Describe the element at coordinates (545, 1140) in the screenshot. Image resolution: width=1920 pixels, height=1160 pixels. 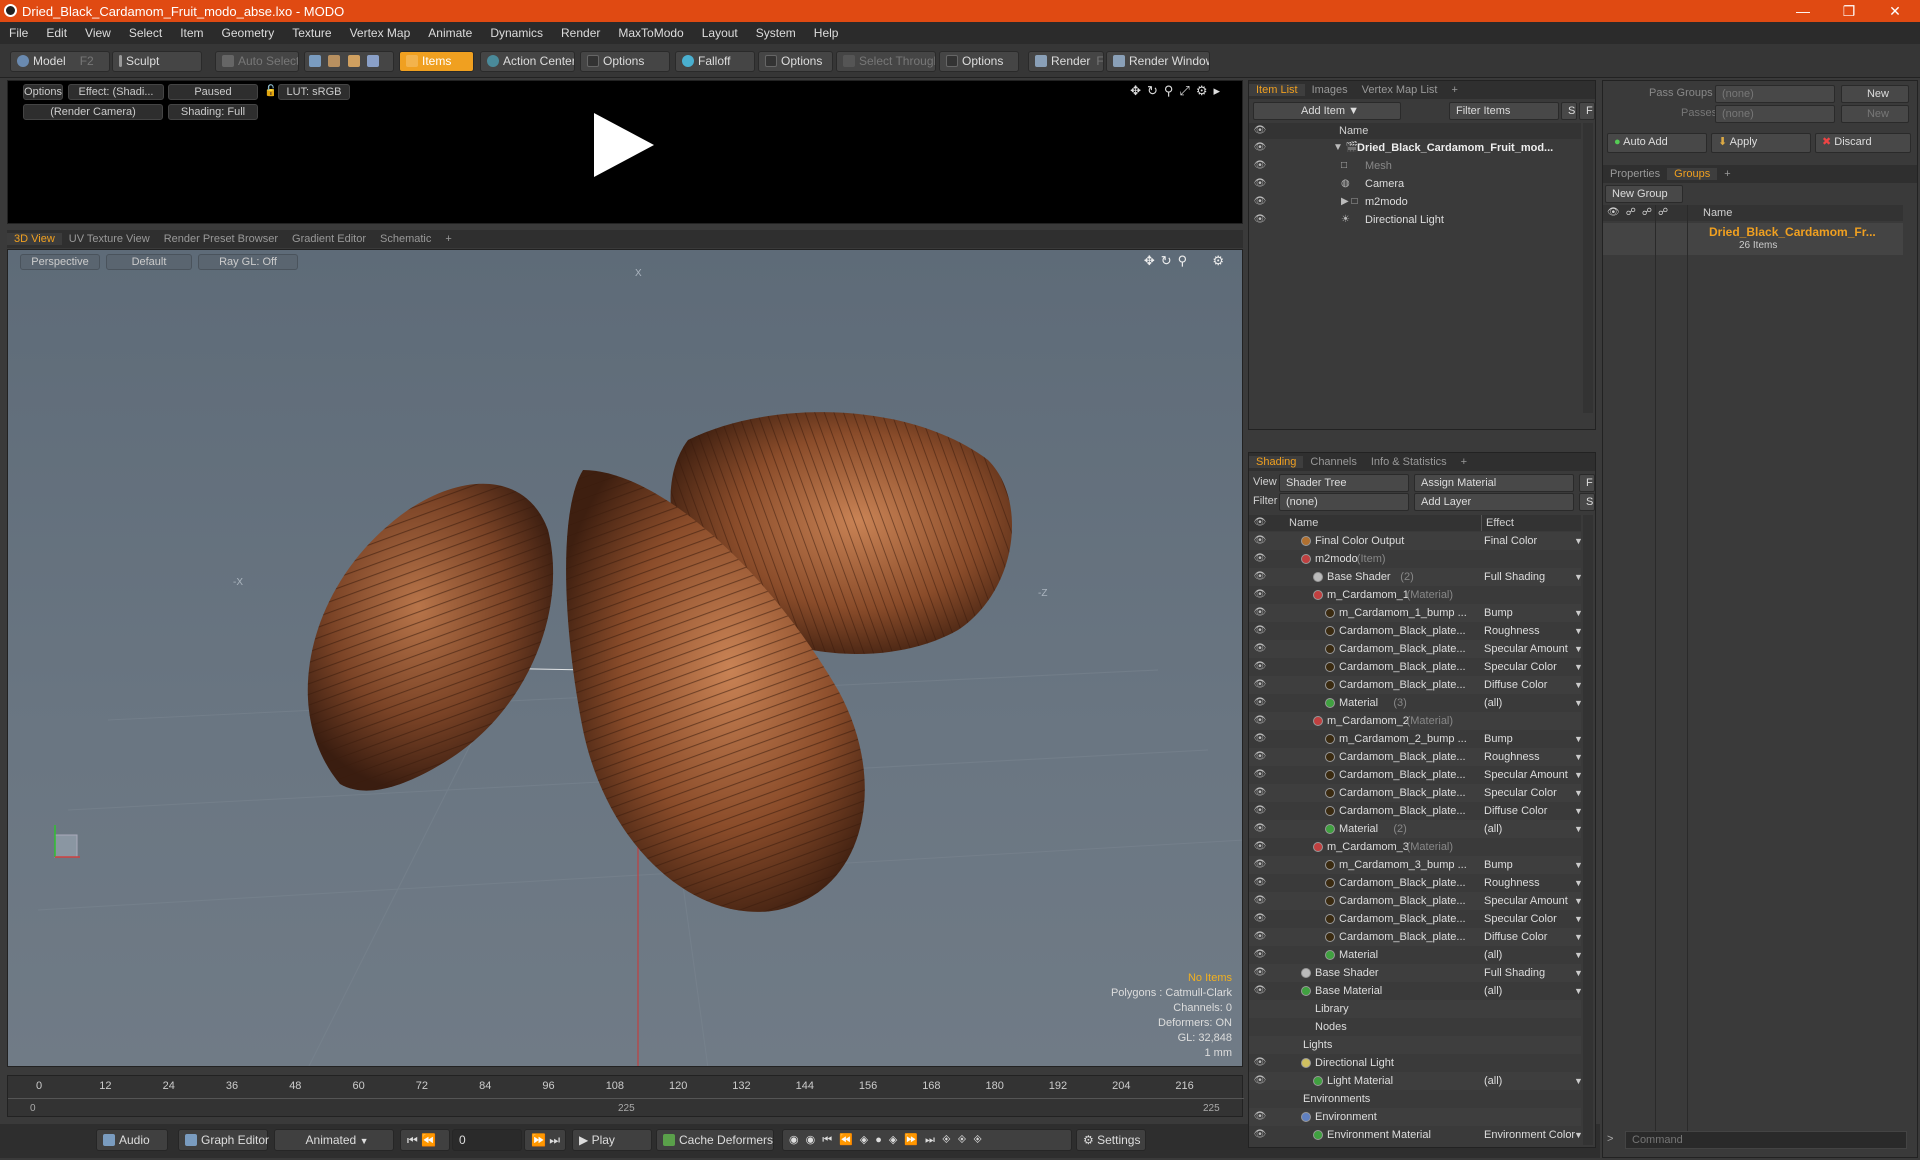
I see `step-forward-buttons: ⏩ ⏭` at that location.